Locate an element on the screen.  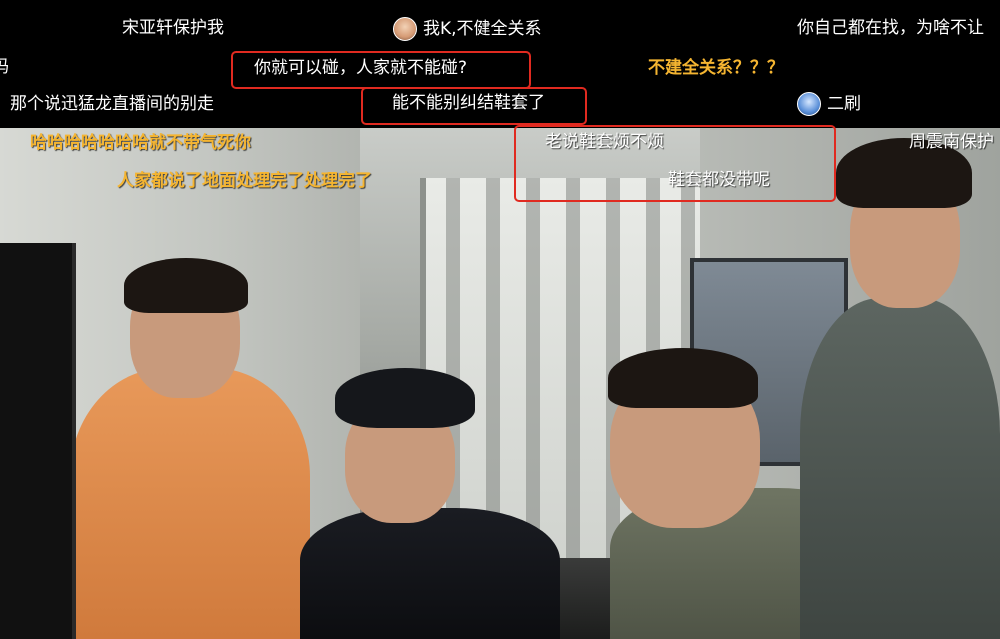
danmaku-comment: 人家都说了地面处理完了处理完了 is located at coordinates (244, 181).